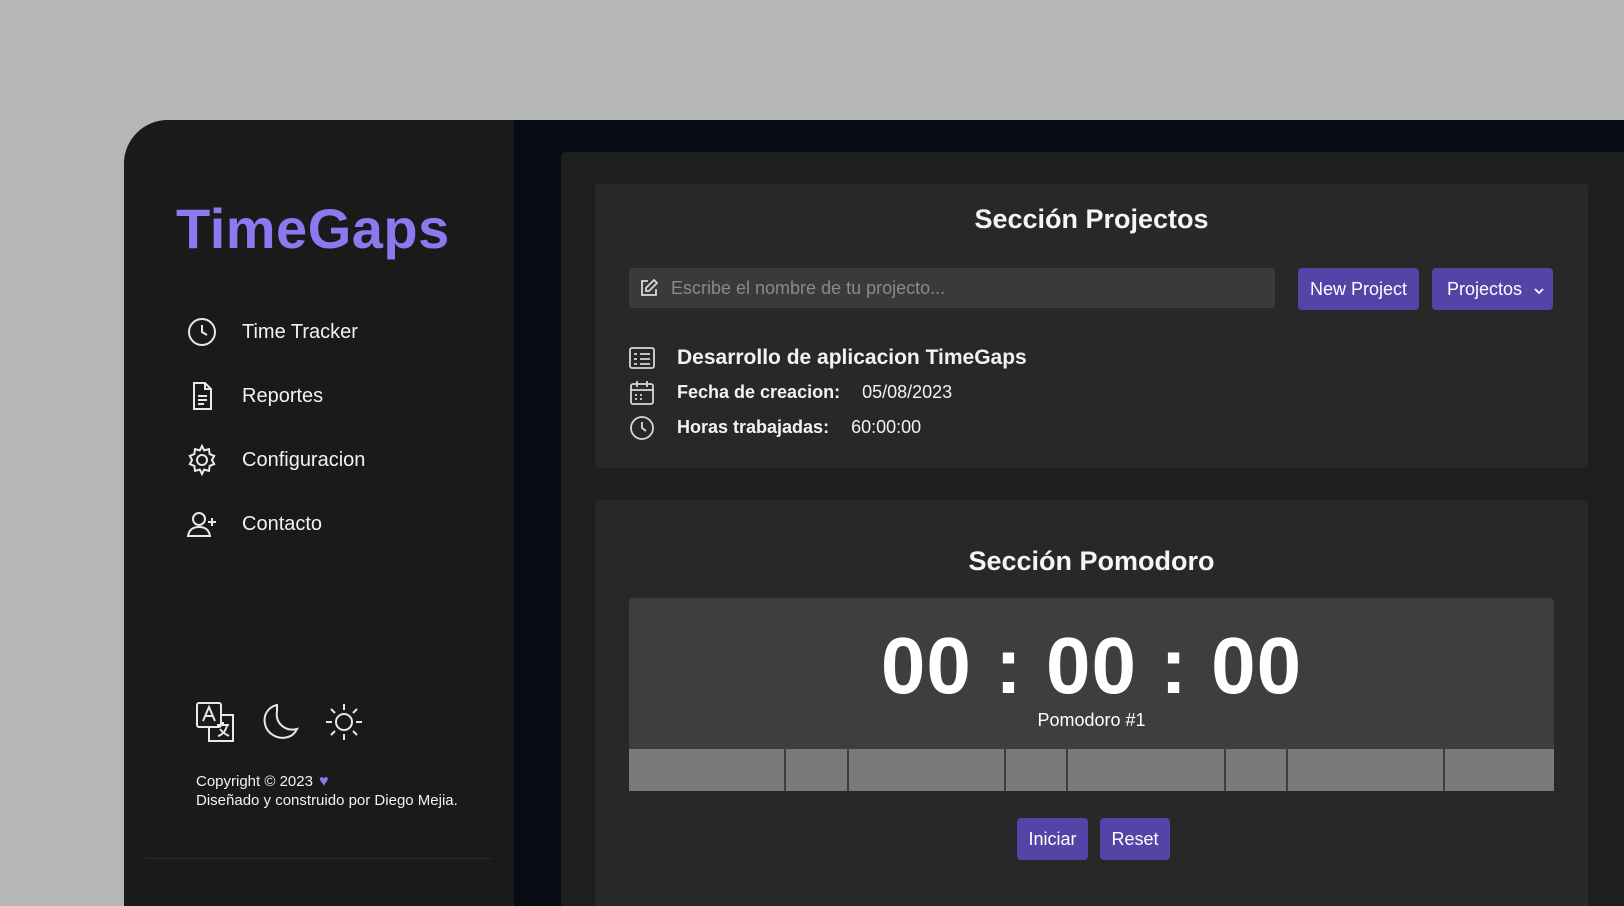 This screenshot has width=1624, height=906. What do you see at coordinates (304, 459) in the screenshot?
I see `sidebar-item-label: Configuracion` at bounding box center [304, 459].